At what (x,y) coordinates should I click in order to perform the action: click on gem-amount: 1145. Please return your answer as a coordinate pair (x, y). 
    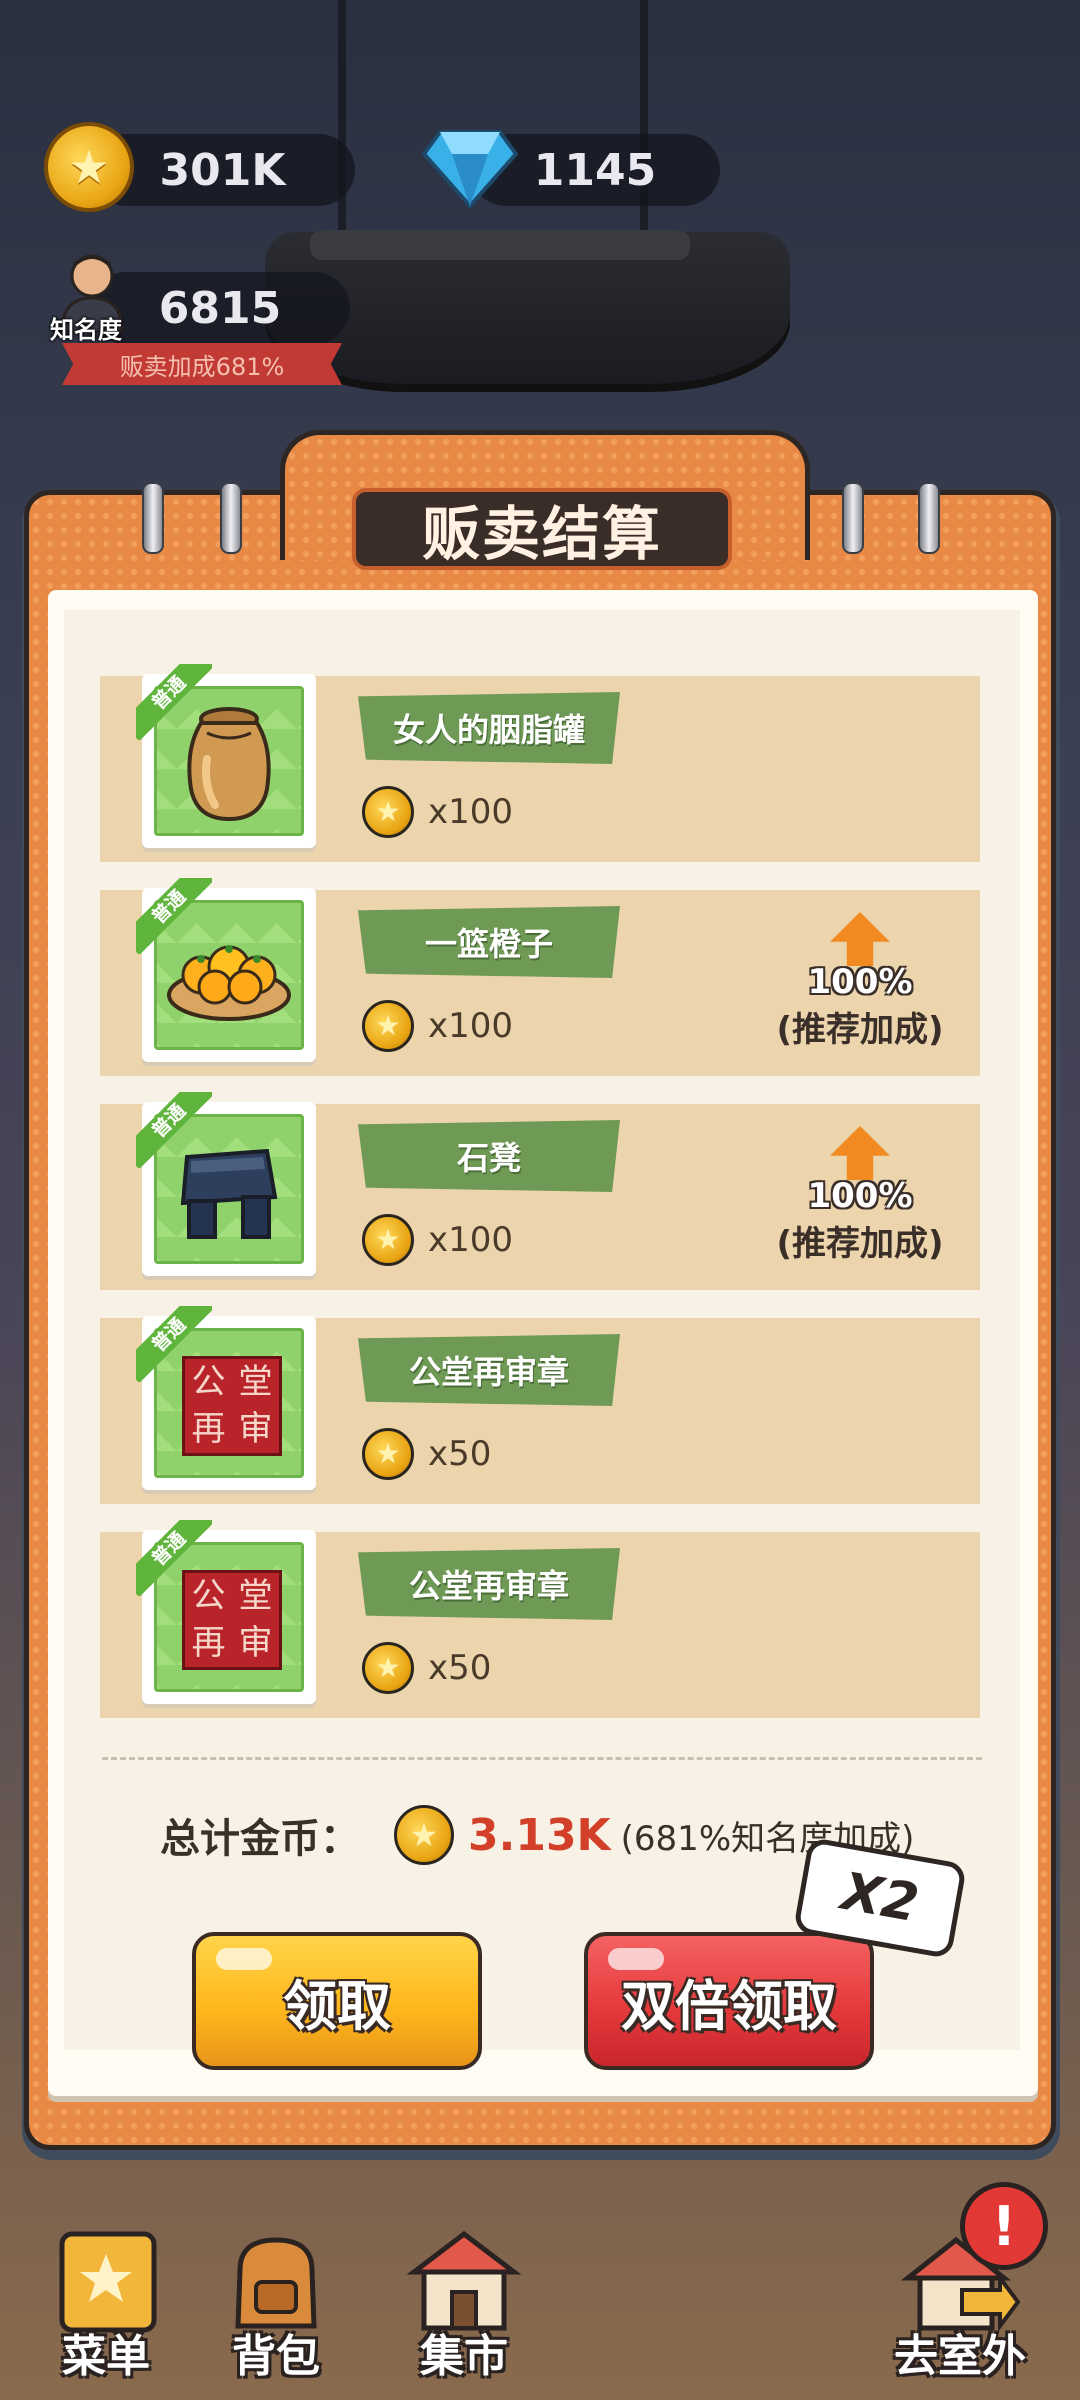
    Looking at the image, I should click on (595, 170).